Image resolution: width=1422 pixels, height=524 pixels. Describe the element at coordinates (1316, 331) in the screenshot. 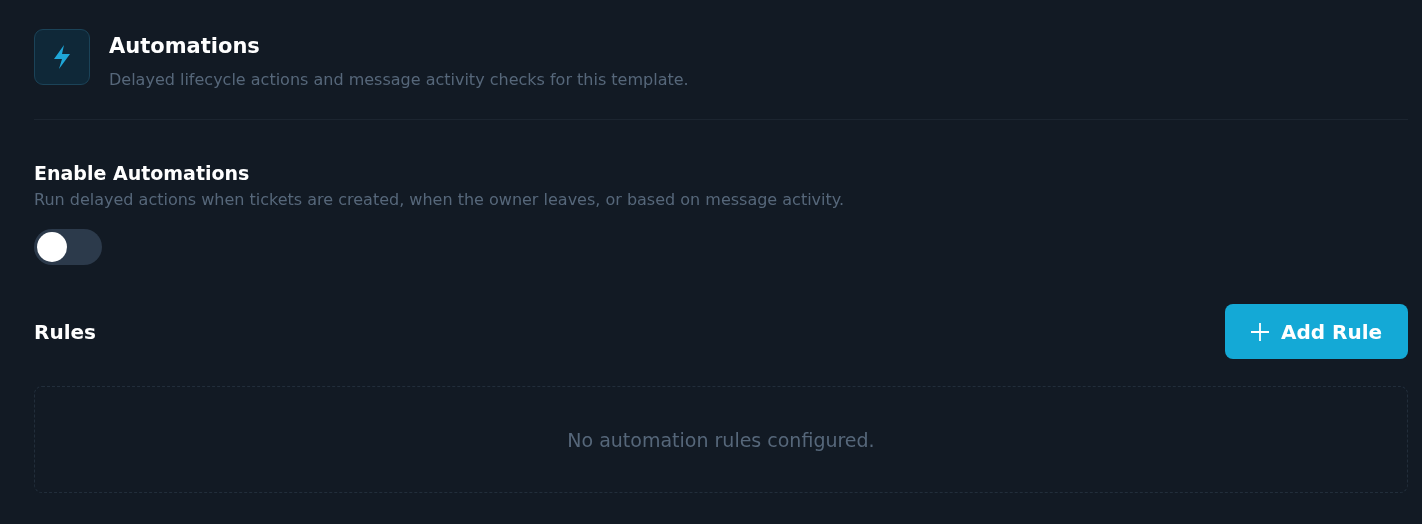

I see `add-rule-button: Add Rule` at that location.